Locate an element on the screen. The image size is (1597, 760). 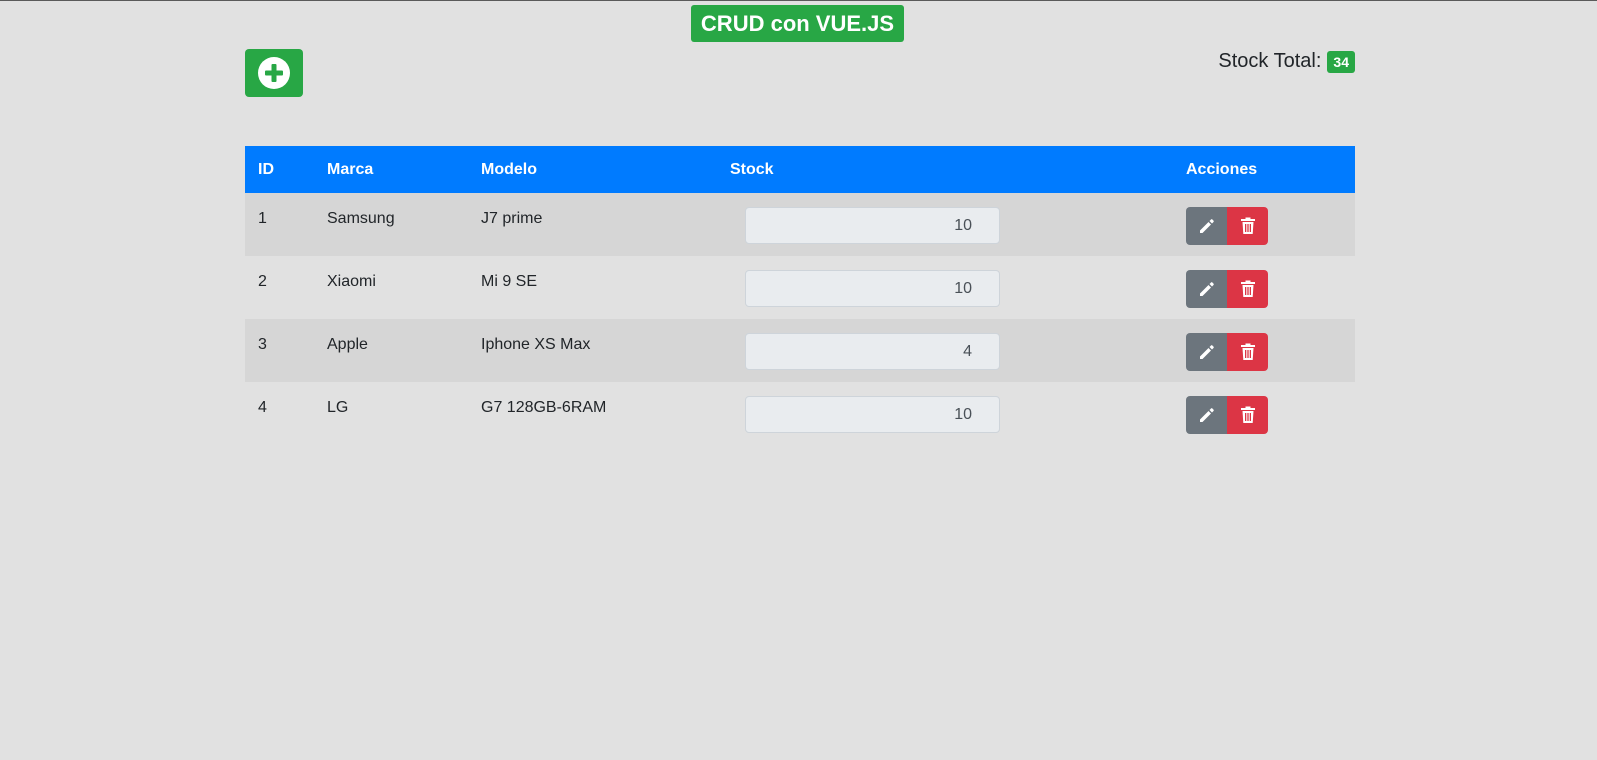
cell-marca: Samsung is located at coordinates (361, 218).